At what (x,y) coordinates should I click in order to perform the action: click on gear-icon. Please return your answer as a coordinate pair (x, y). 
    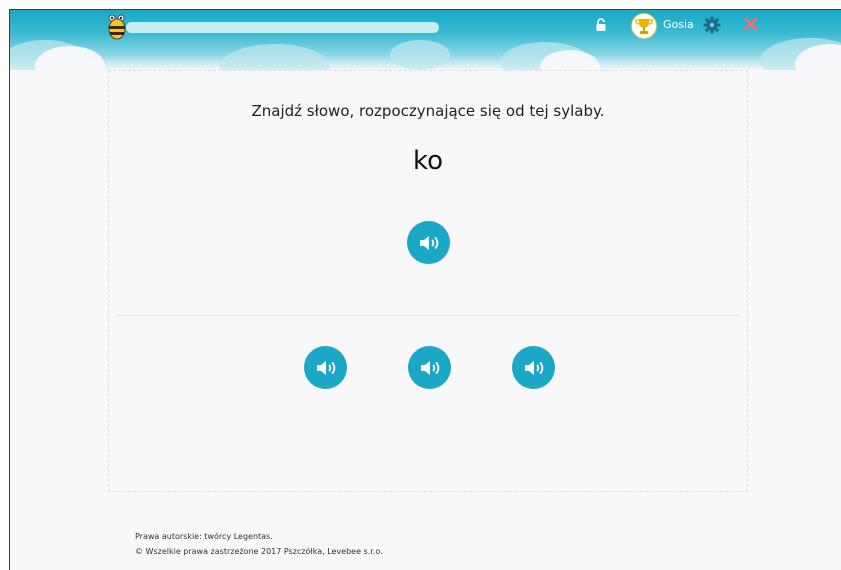
    Looking at the image, I should click on (712, 25).